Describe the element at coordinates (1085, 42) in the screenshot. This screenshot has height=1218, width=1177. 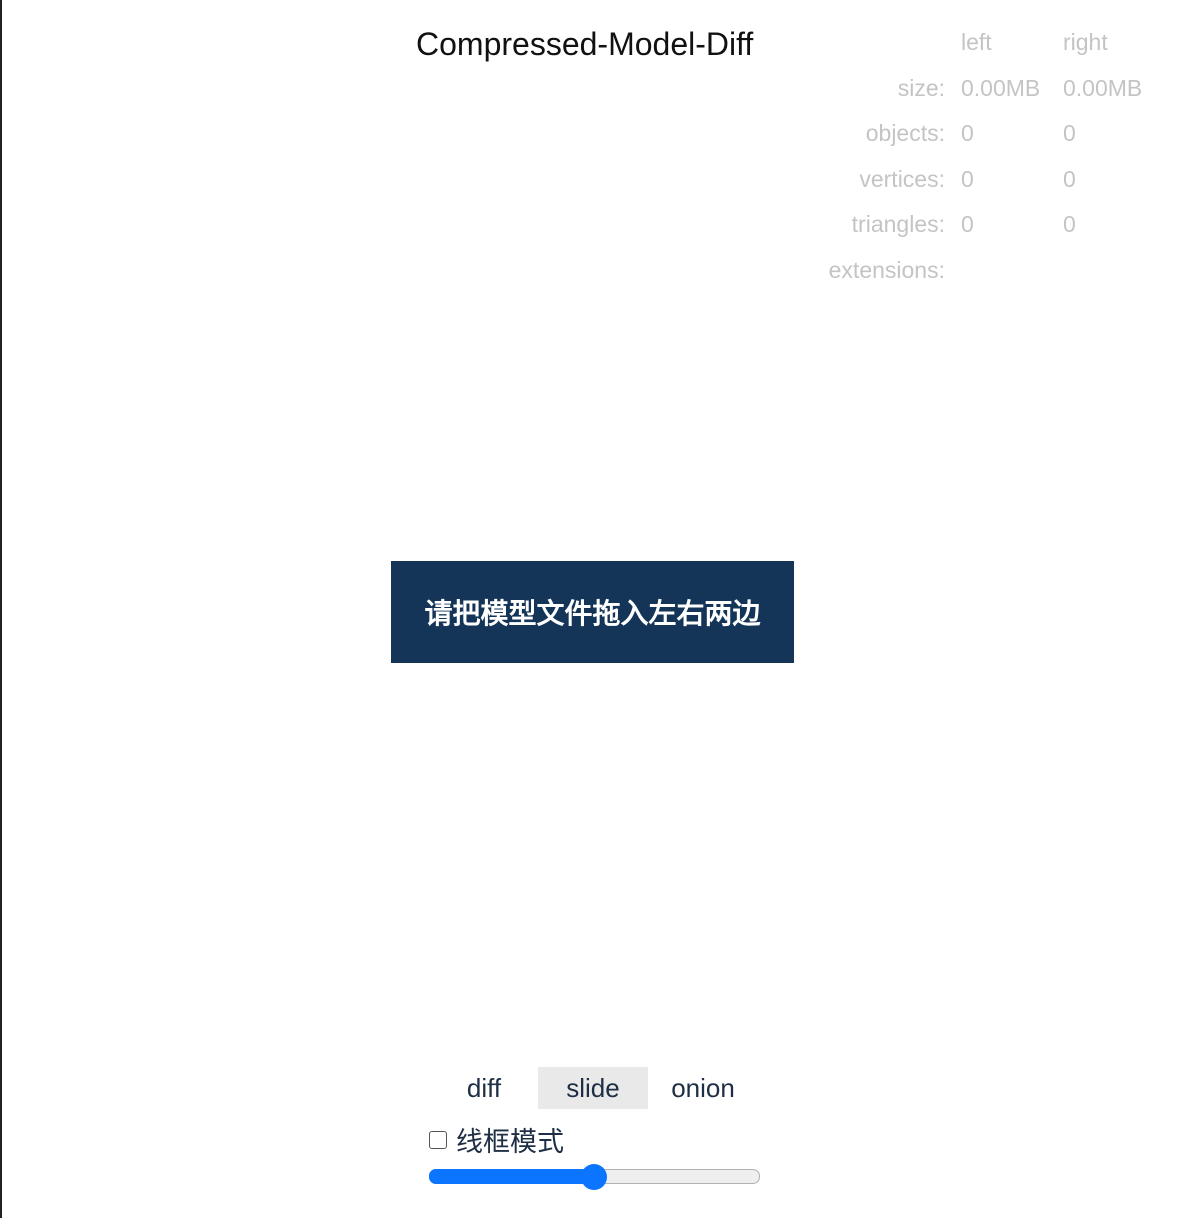
I see `stats-col-right: right` at that location.